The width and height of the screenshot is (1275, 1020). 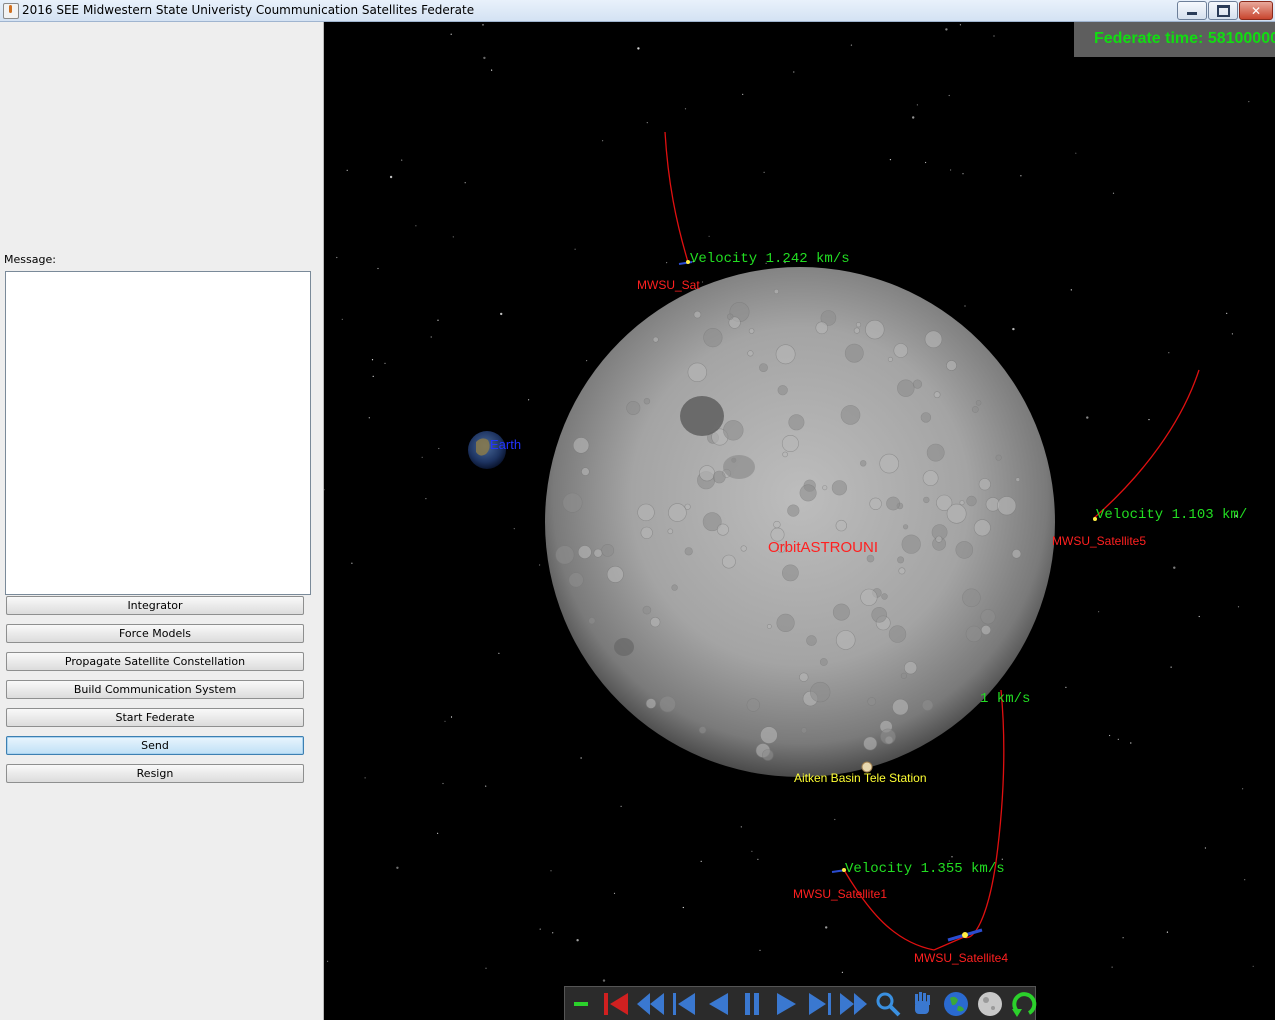 What do you see at coordinates (839, 870) in the screenshot?
I see `satellite1-icon` at bounding box center [839, 870].